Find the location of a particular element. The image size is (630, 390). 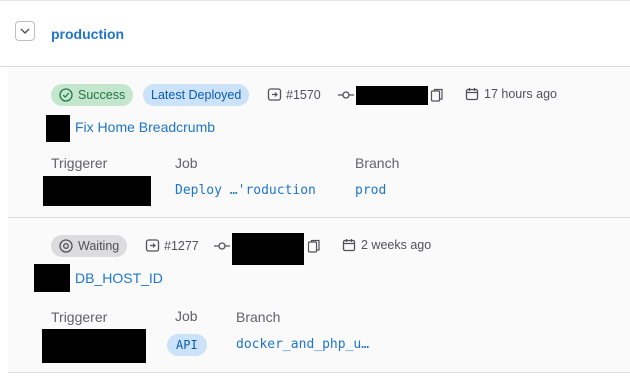

commit-title-link: DB_HOST_ID is located at coordinates (119, 278).